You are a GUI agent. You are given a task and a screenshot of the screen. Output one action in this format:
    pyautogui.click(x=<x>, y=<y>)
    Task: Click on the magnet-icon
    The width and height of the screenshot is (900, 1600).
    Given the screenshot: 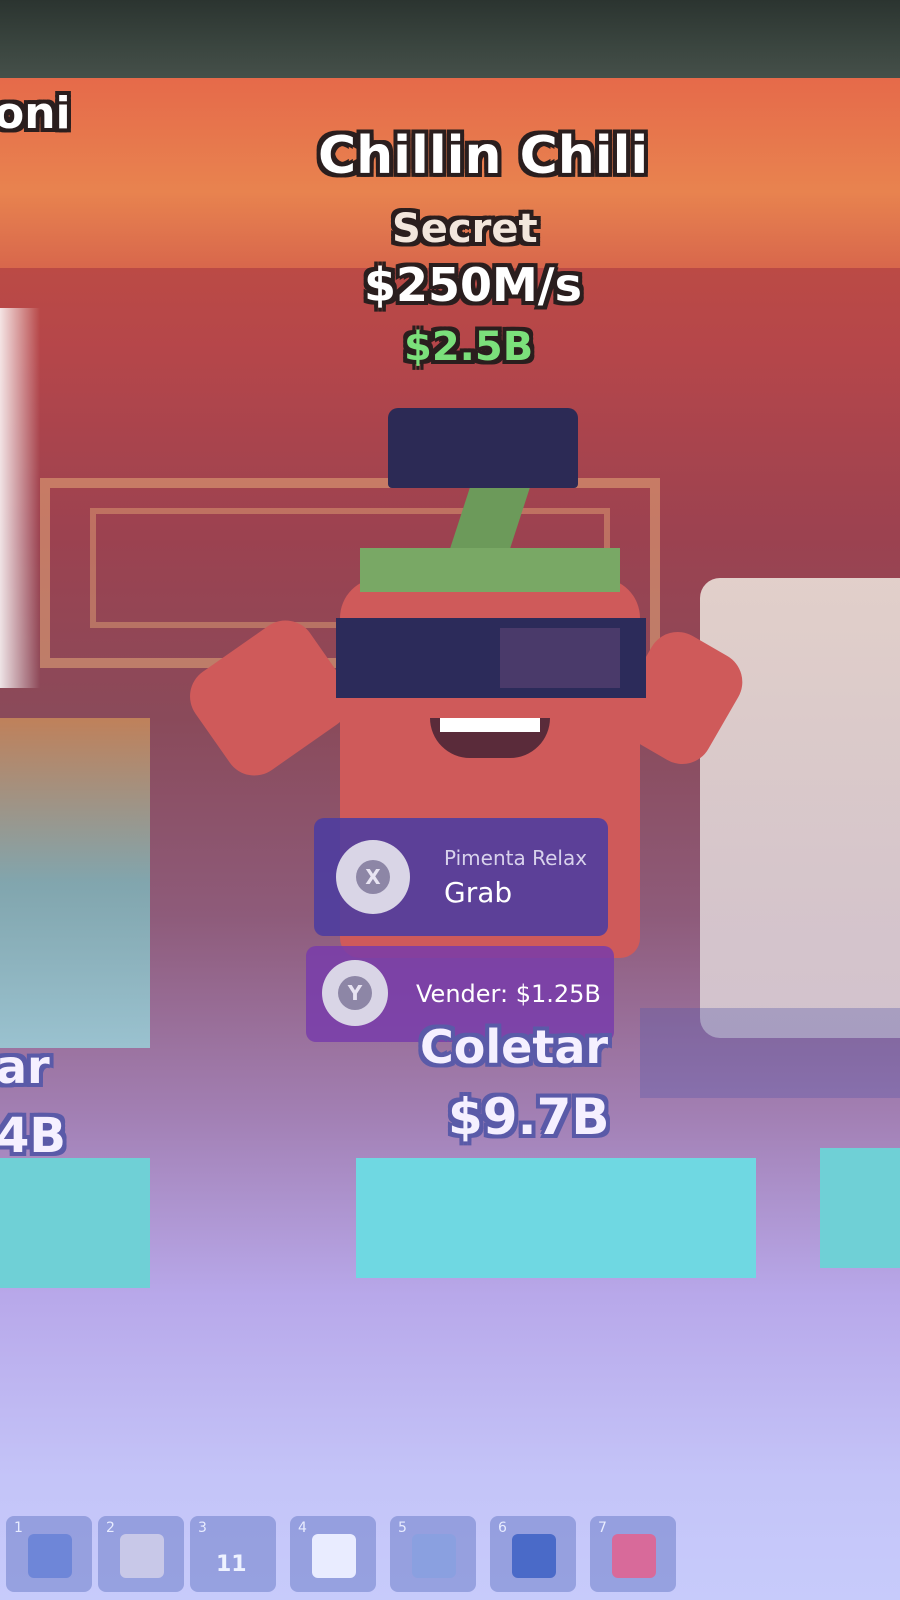 What is the action you would take?
    pyautogui.click(x=634, y=1556)
    